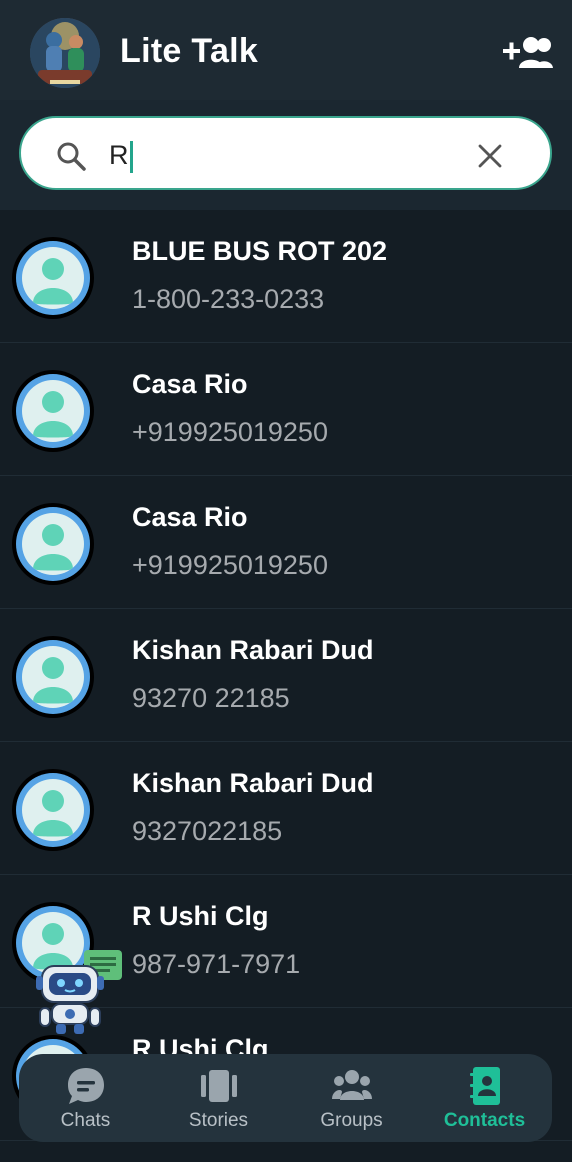 The width and height of the screenshot is (572, 1162). What do you see at coordinates (351, 1085) in the screenshot?
I see `groups-icon` at bounding box center [351, 1085].